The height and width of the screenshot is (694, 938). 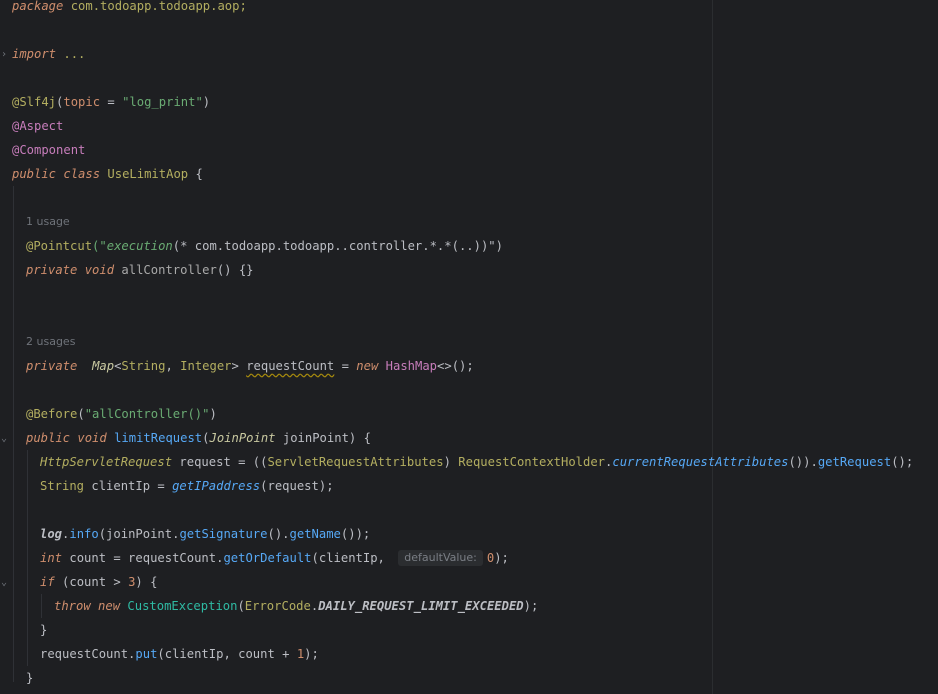 I want to click on punct: ,, so click(x=173, y=366).